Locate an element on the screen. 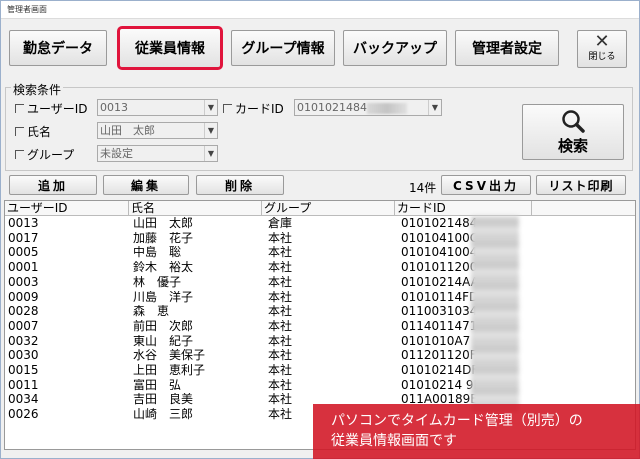 This screenshot has height=459, width=640. card-id-select: 0101021484 ▼ is located at coordinates (368, 107).